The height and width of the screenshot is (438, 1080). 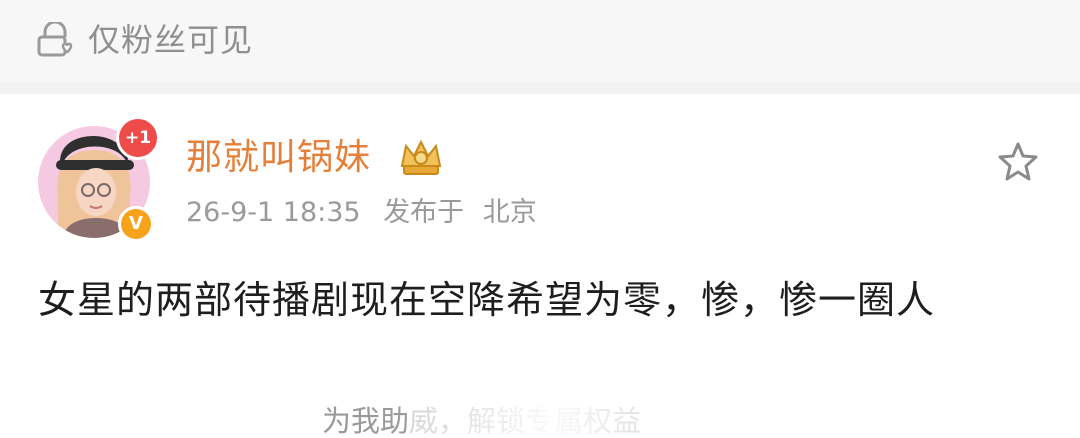 I want to click on verified-badge: V, so click(x=136, y=224).